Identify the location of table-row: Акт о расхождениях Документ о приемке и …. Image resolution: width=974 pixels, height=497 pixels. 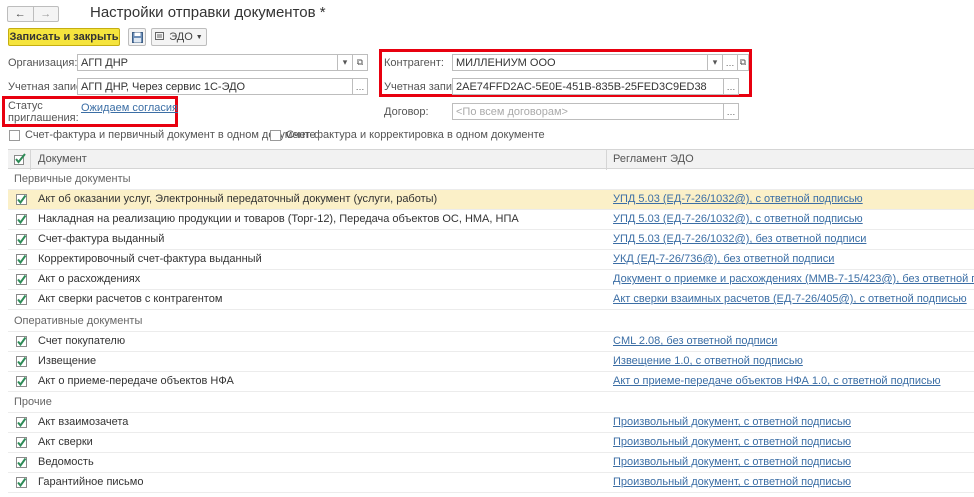
(491, 280).